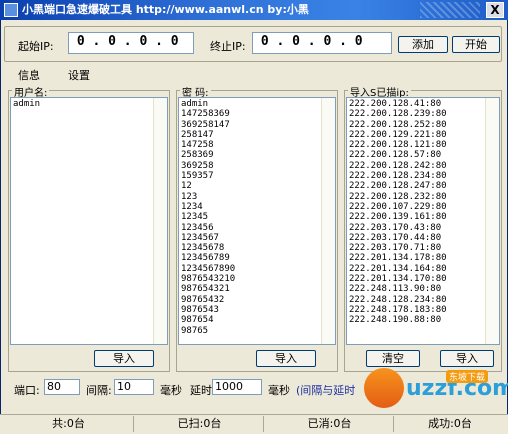  I want to click on start-button: 开始, so click(476, 44).